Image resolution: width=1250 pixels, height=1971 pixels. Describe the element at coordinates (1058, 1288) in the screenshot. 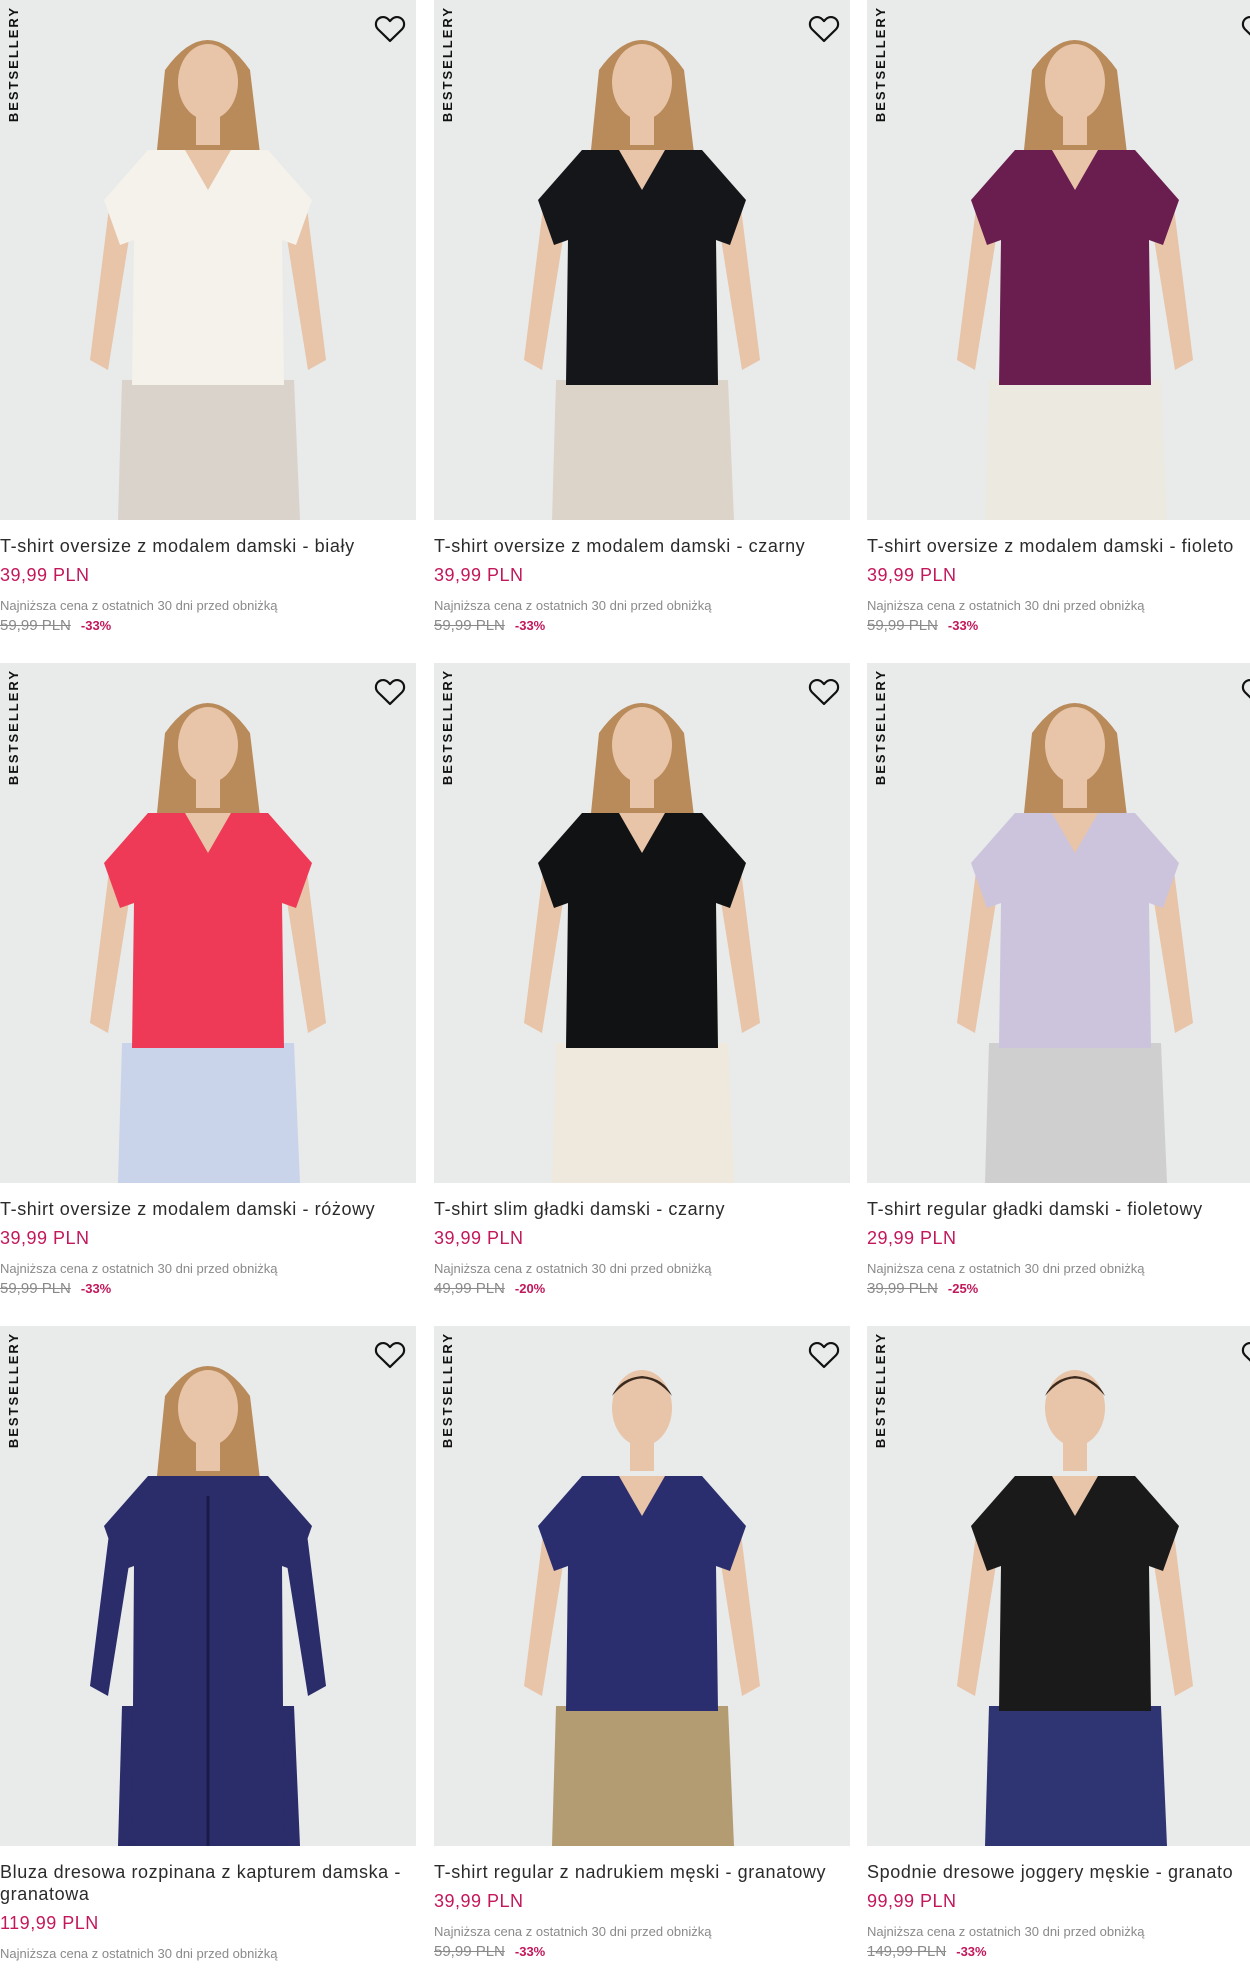

I see `old-price-row: 39,99 PLN -25%` at that location.